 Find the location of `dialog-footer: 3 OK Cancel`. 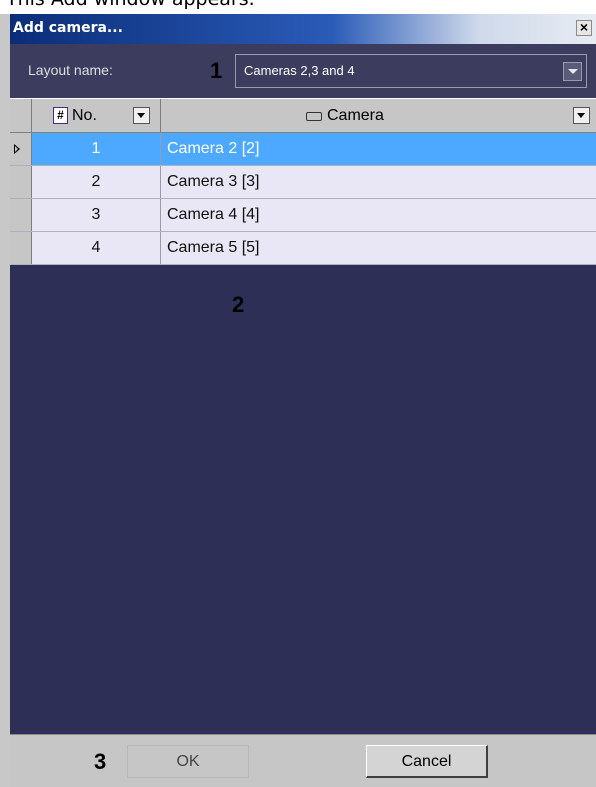

dialog-footer: 3 OK Cancel is located at coordinates (303, 760).